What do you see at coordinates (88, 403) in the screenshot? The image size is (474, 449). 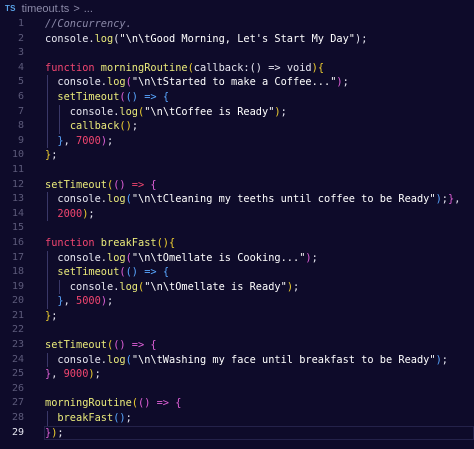 I see `code-token: morningRoutine` at bounding box center [88, 403].